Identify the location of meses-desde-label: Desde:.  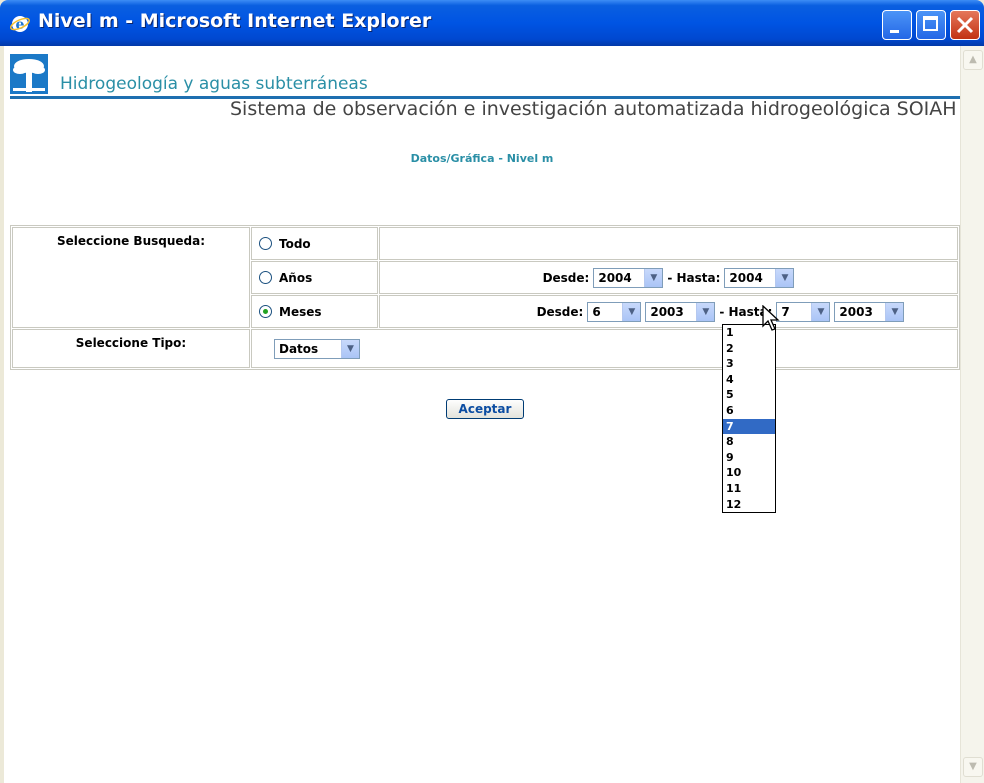
(560, 311).